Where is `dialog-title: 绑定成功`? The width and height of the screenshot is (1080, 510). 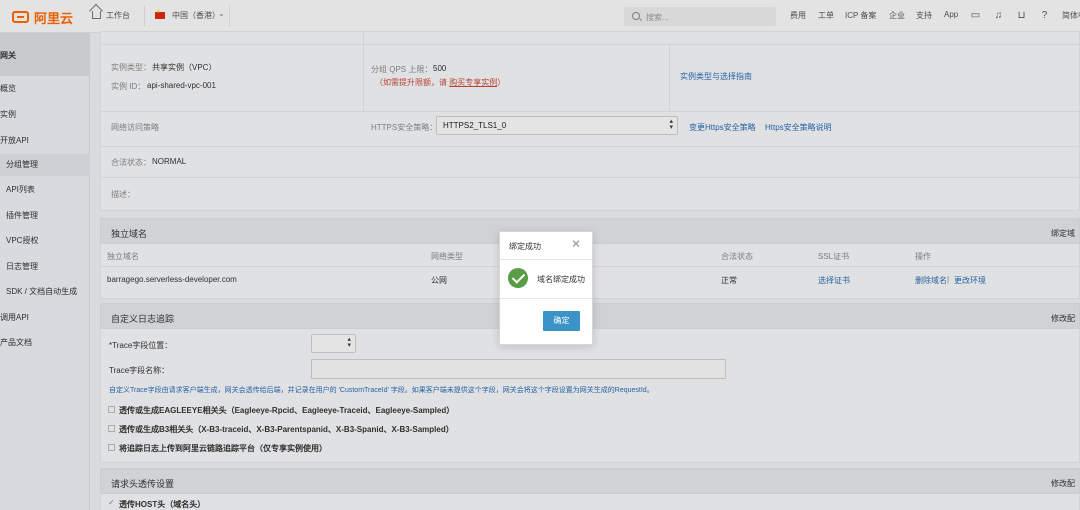 dialog-title: 绑定成功 is located at coordinates (525, 246).